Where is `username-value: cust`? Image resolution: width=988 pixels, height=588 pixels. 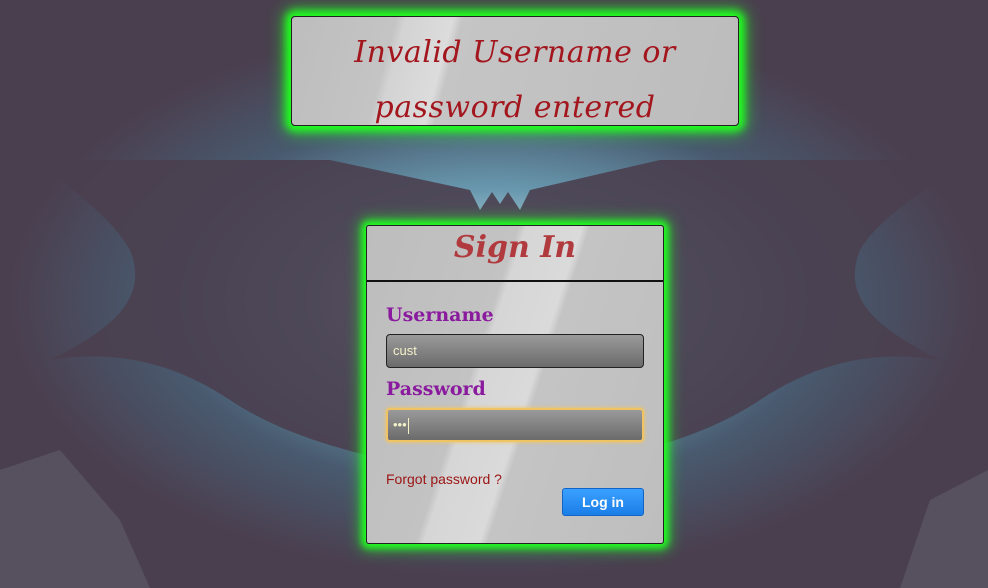
username-value: cust is located at coordinates (405, 350).